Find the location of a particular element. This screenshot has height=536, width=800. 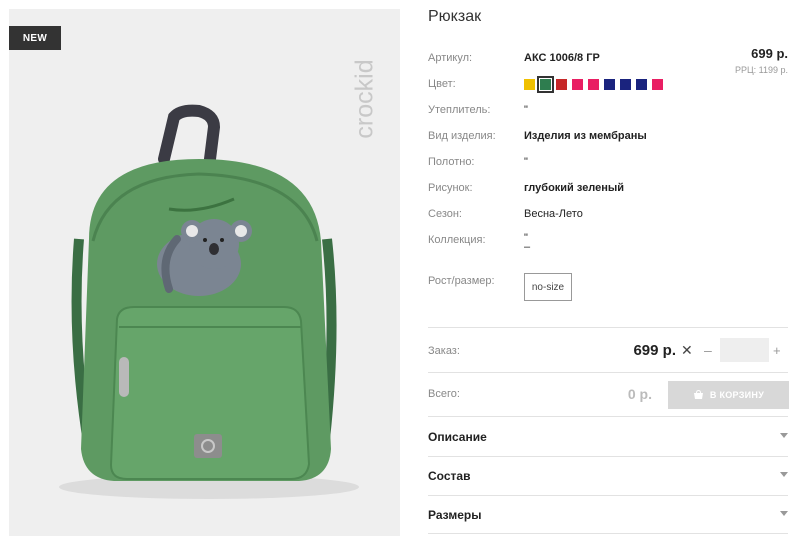

season-value: Весна-Лето is located at coordinates (553, 214).